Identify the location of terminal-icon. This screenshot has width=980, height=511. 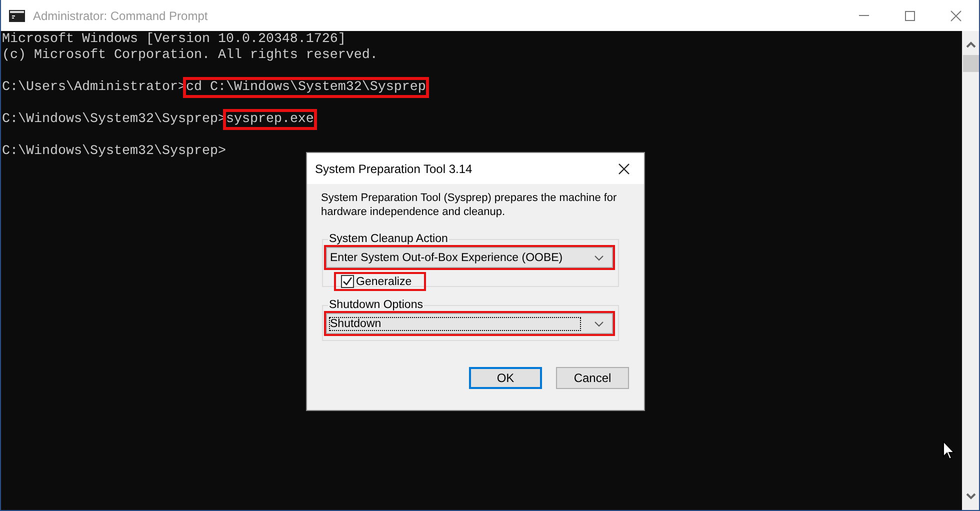
(17, 16).